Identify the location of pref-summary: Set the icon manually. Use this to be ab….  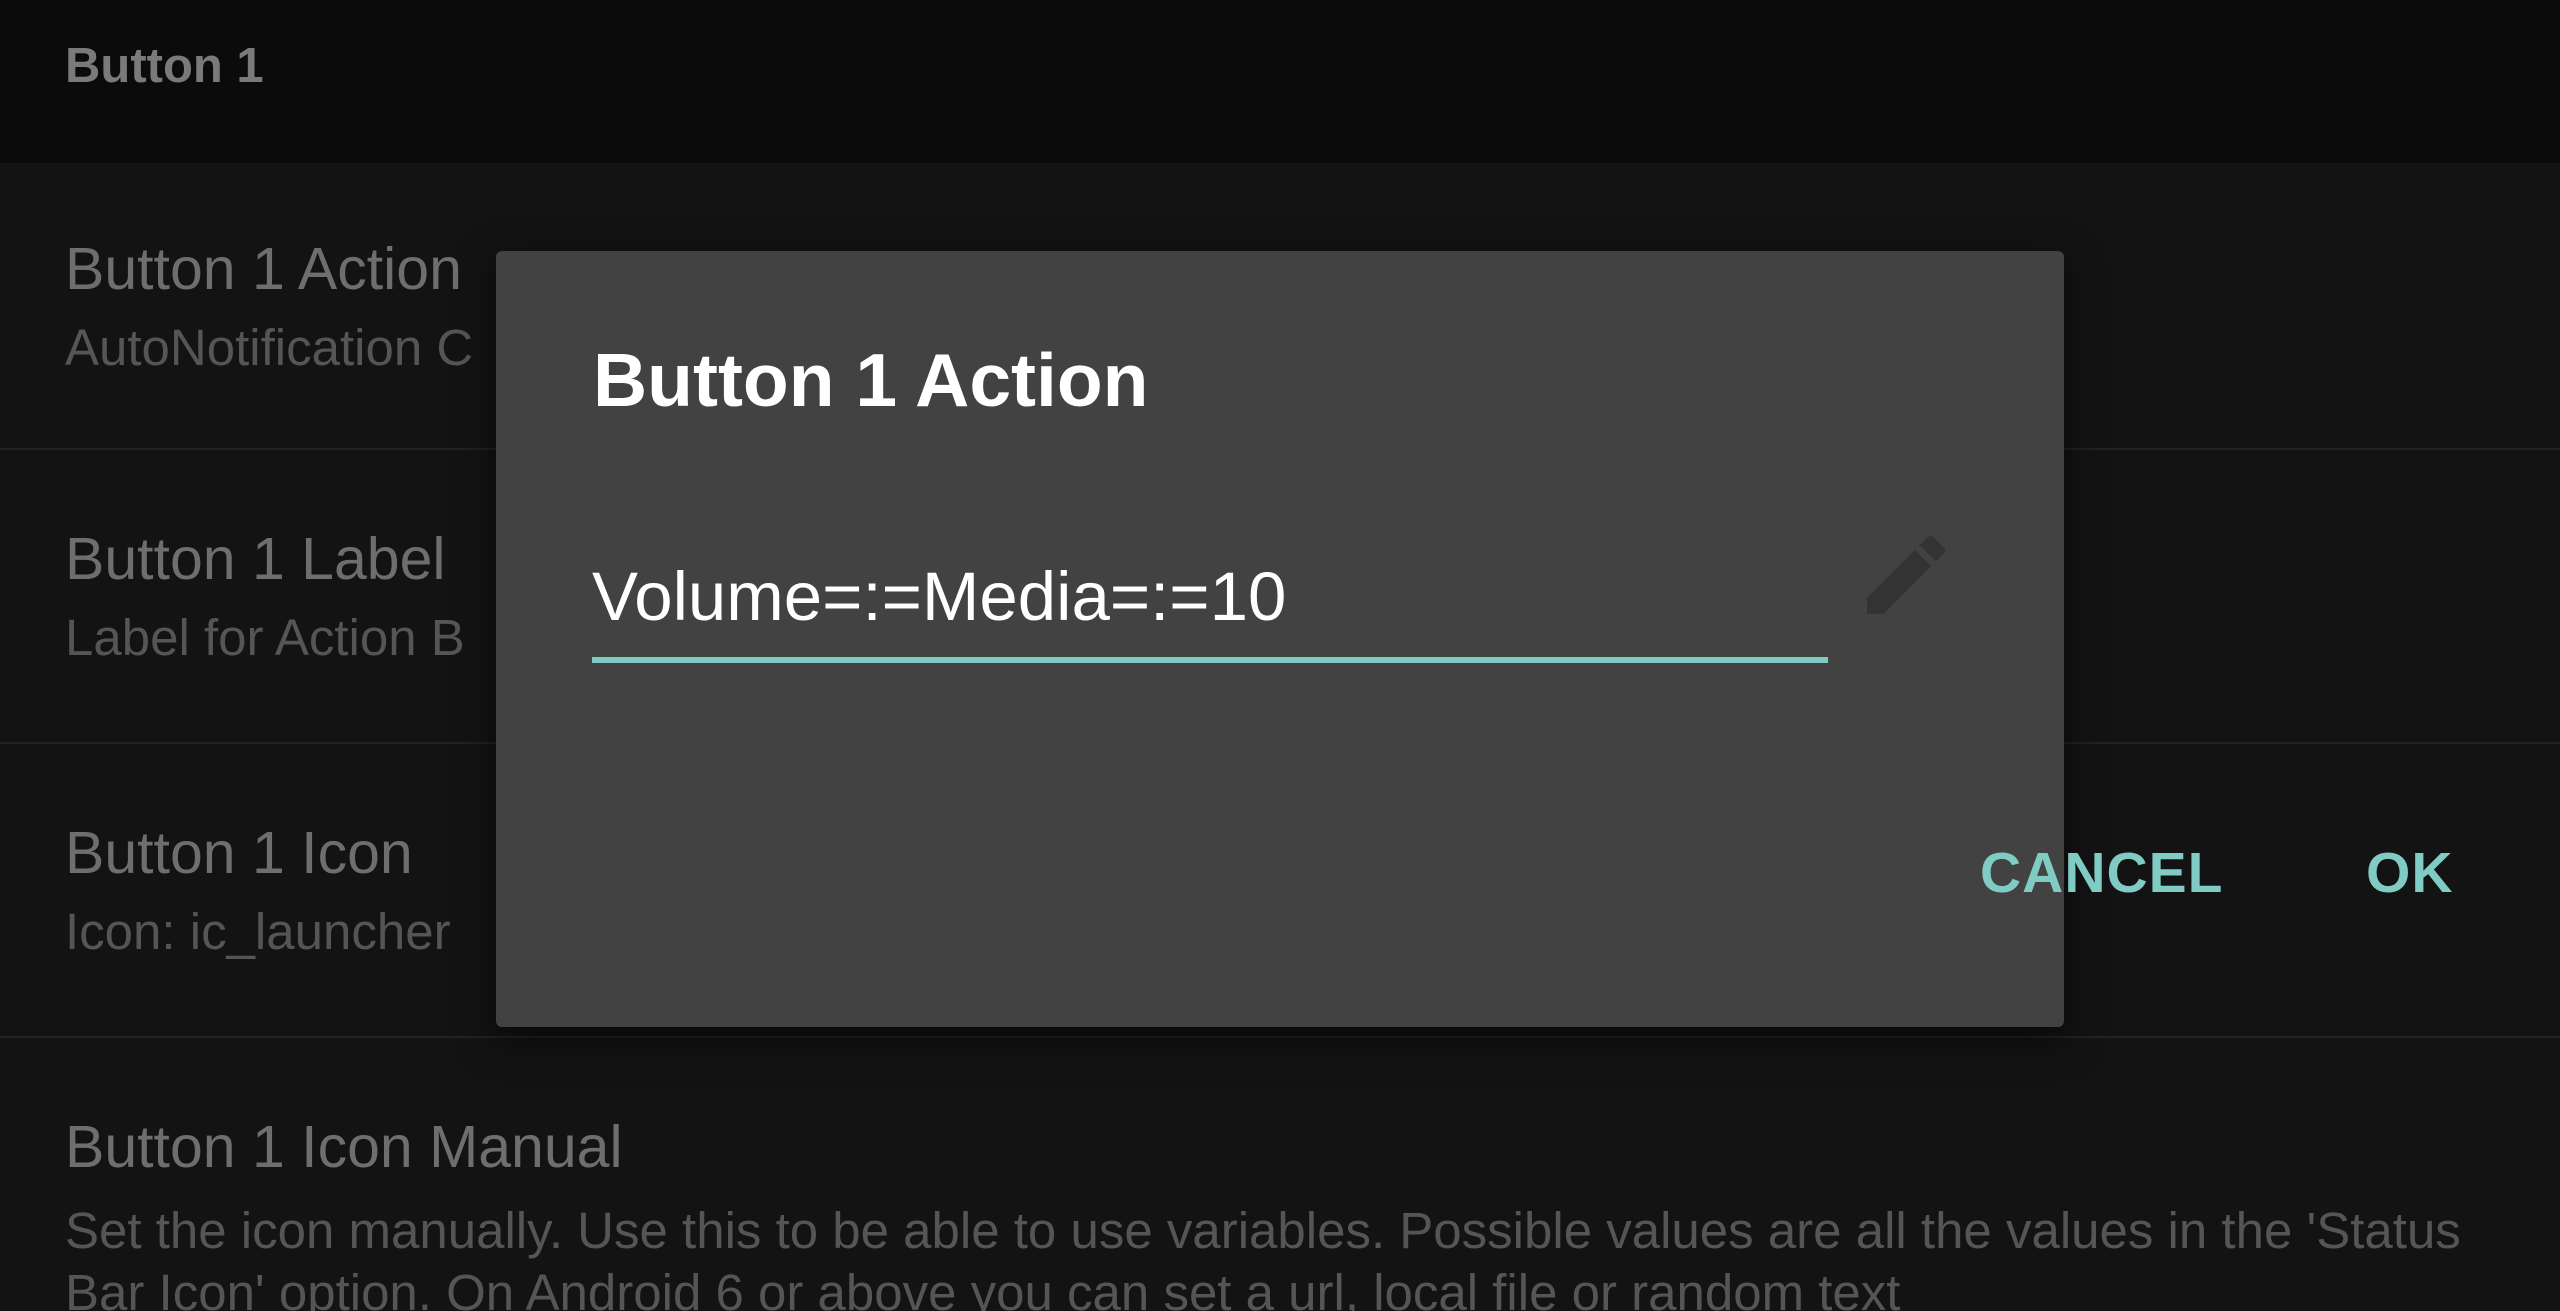
(1263, 1256).